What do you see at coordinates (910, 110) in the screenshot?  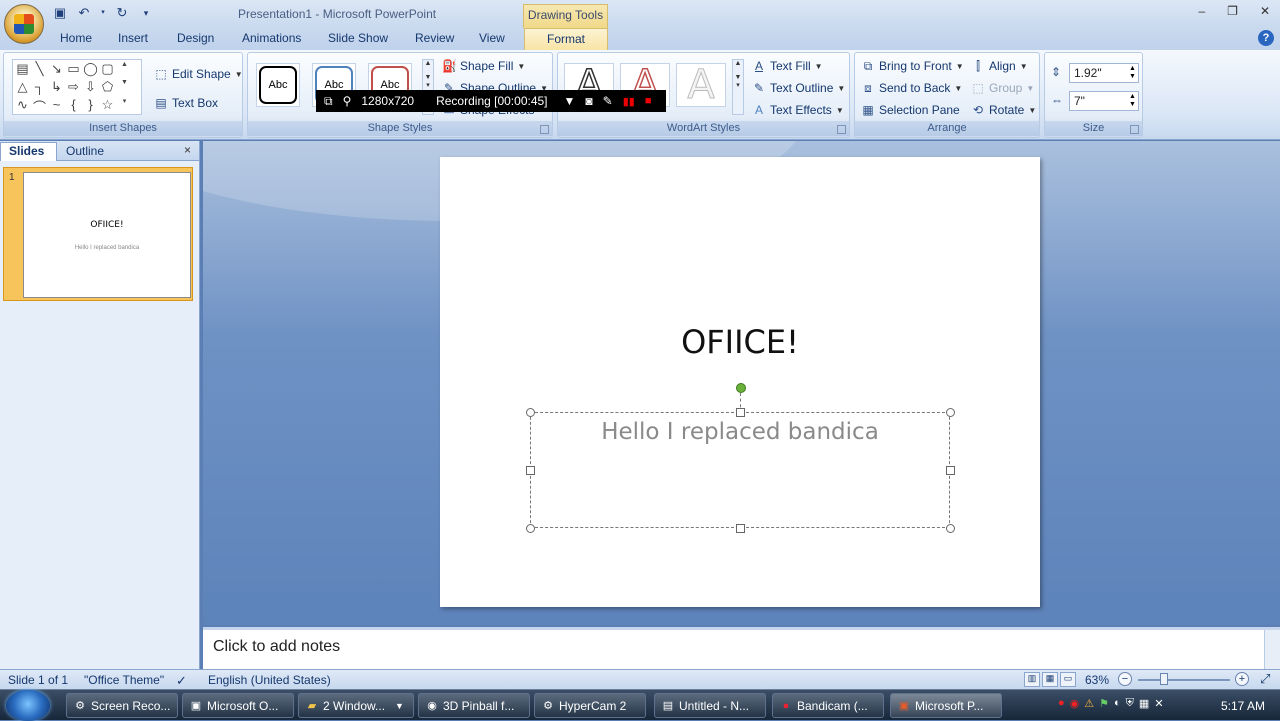 I see `selection-pane-button: ▦ Selection Pane` at bounding box center [910, 110].